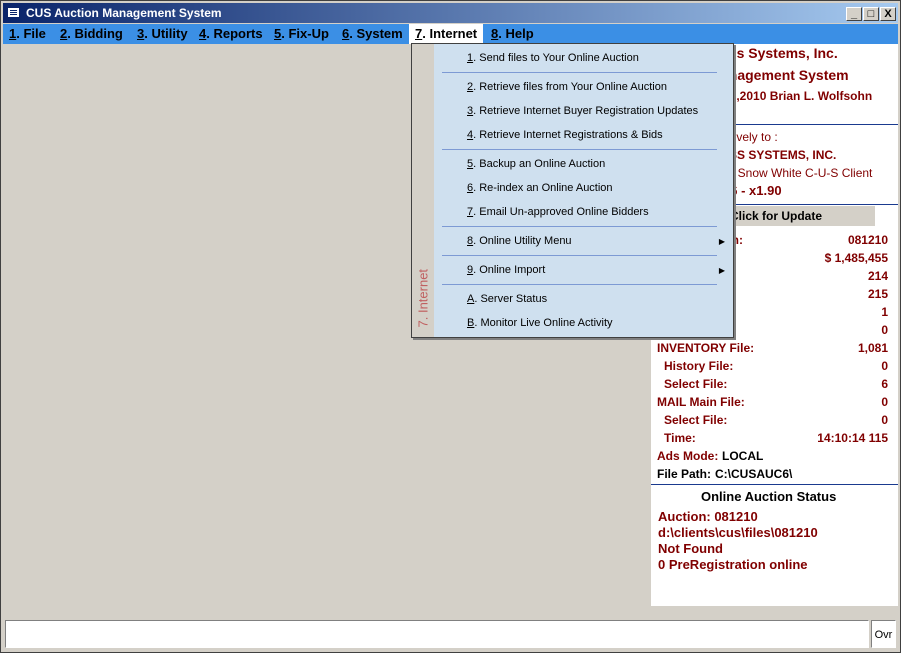 The height and width of the screenshot is (653, 901). Describe the element at coordinates (684, 474) in the screenshot. I see `file-path-label: File Path:` at that location.